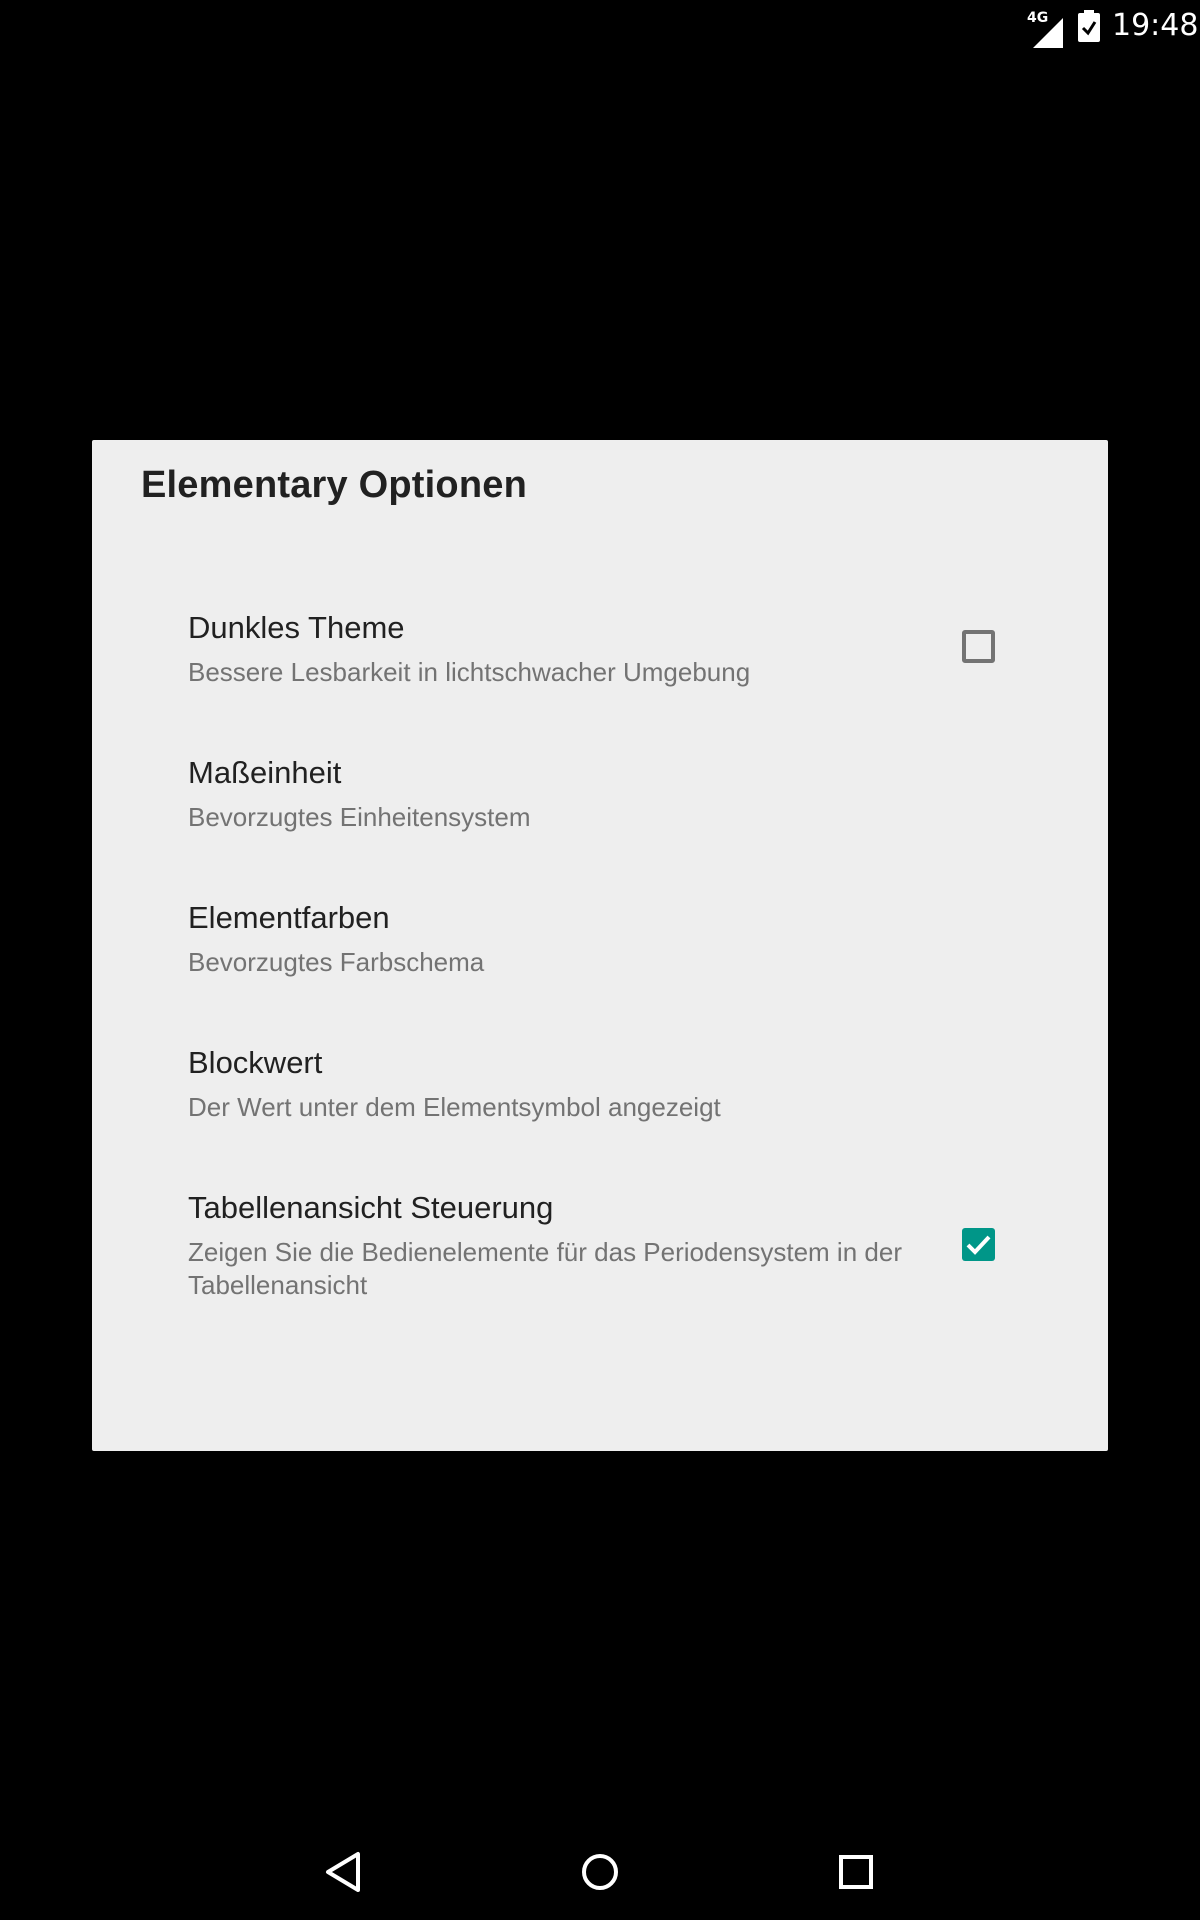 The image size is (1200, 1920). What do you see at coordinates (296, 627) in the screenshot?
I see `pref-title: Dunkles Theme` at bounding box center [296, 627].